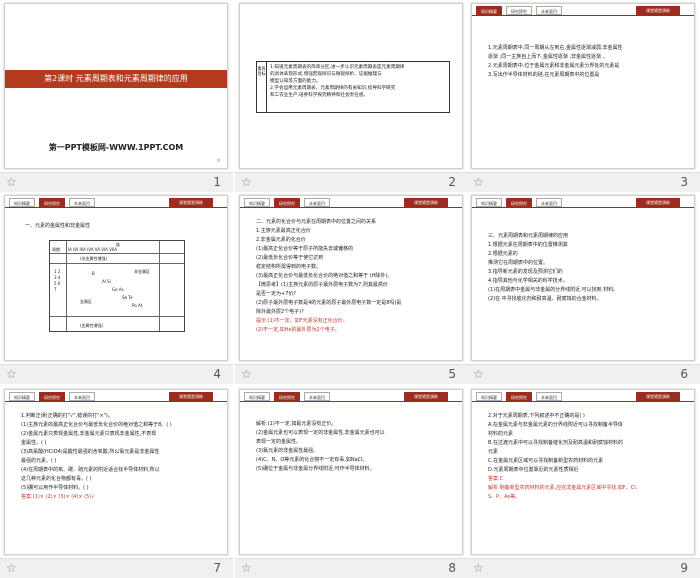  What do you see at coordinates (217, 568) in the screenshot?
I see `slide-number: 7` at bounding box center [217, 568].